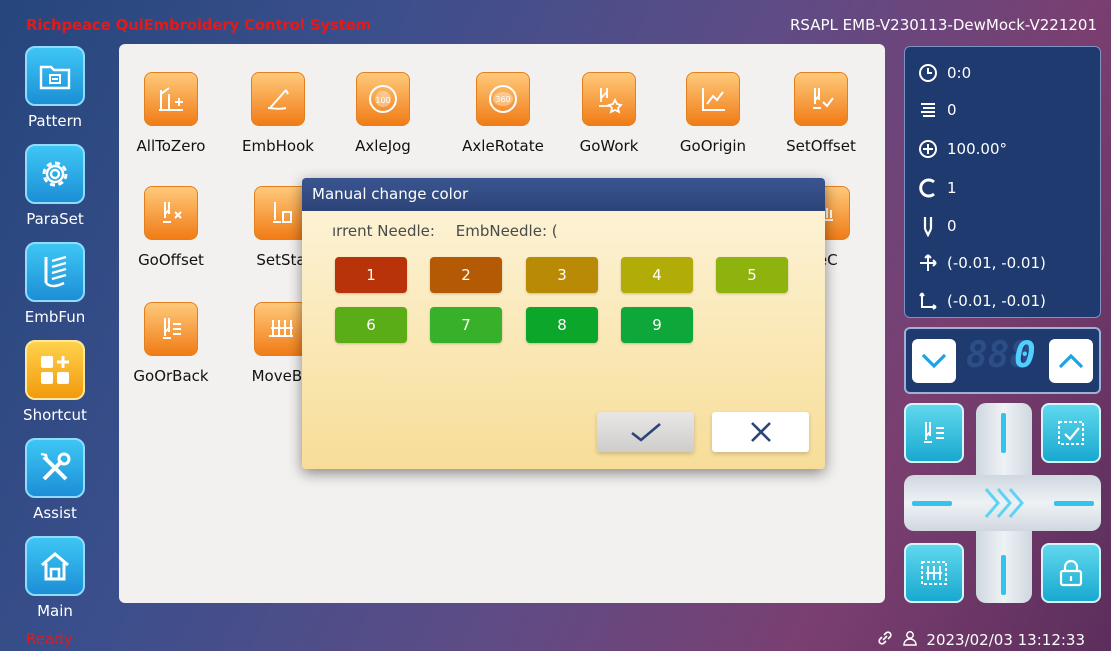  I want to click on decrease-button, so click(934, 361).